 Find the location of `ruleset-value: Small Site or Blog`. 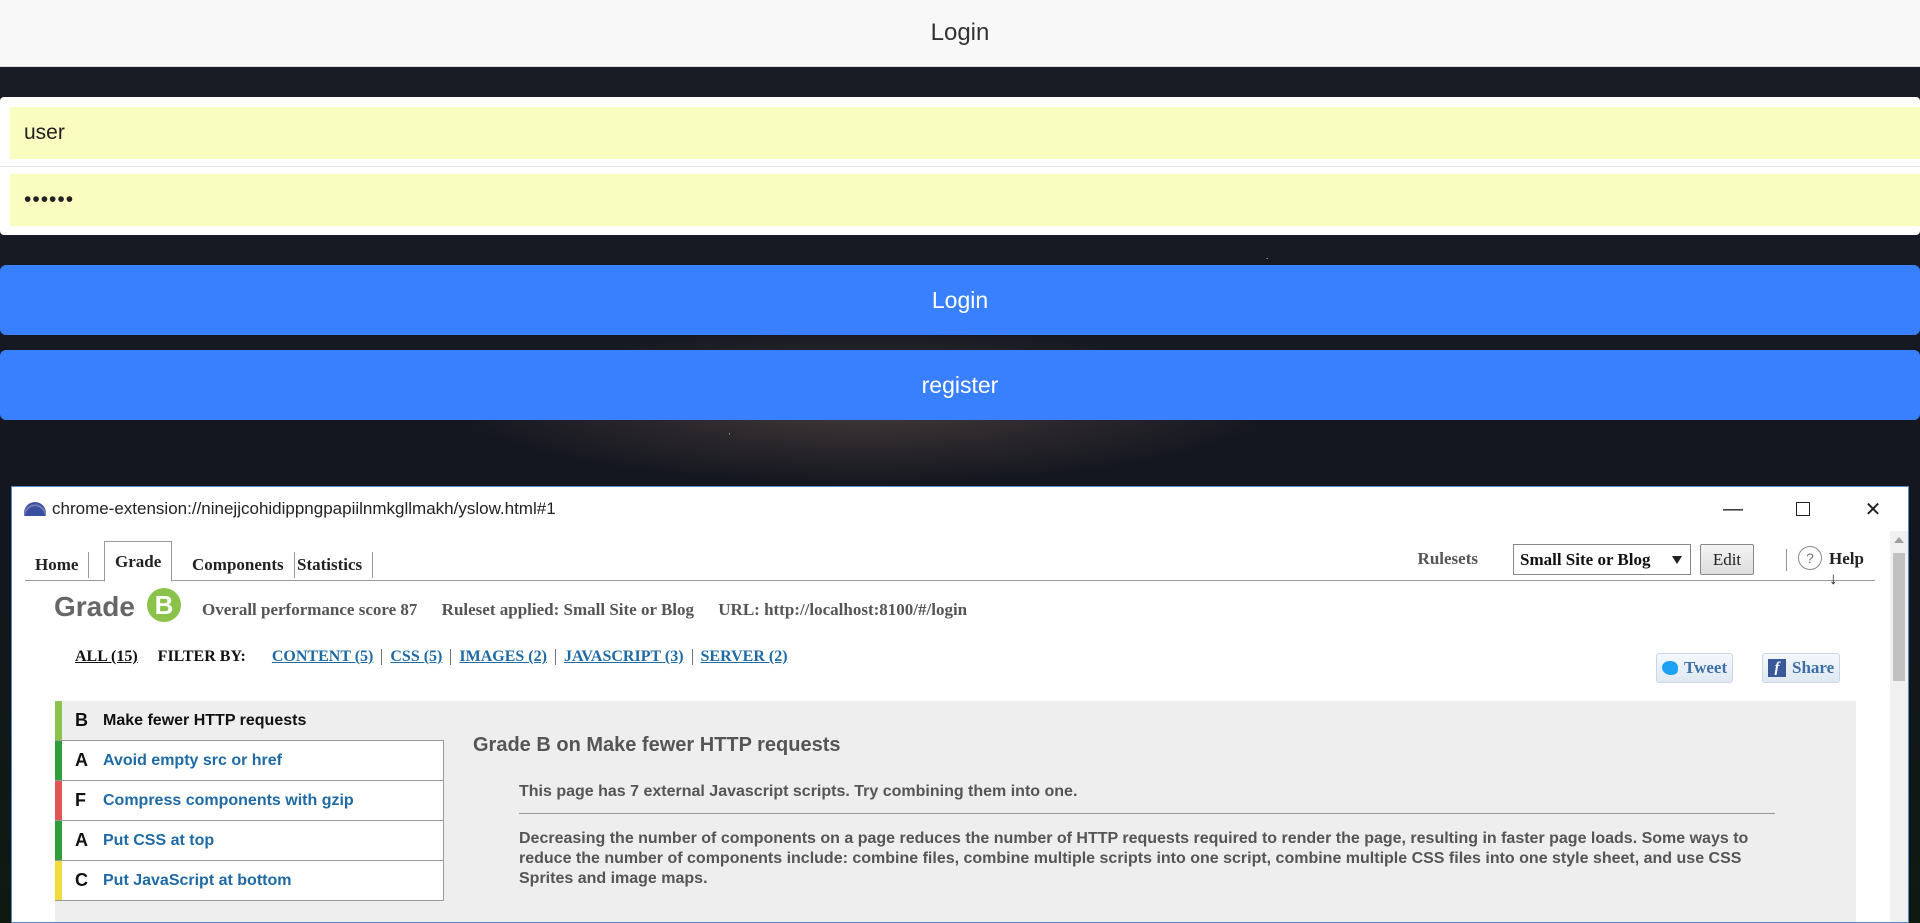

ruleset-value: Small Site or Blog is located at coordinates (1585, 559).